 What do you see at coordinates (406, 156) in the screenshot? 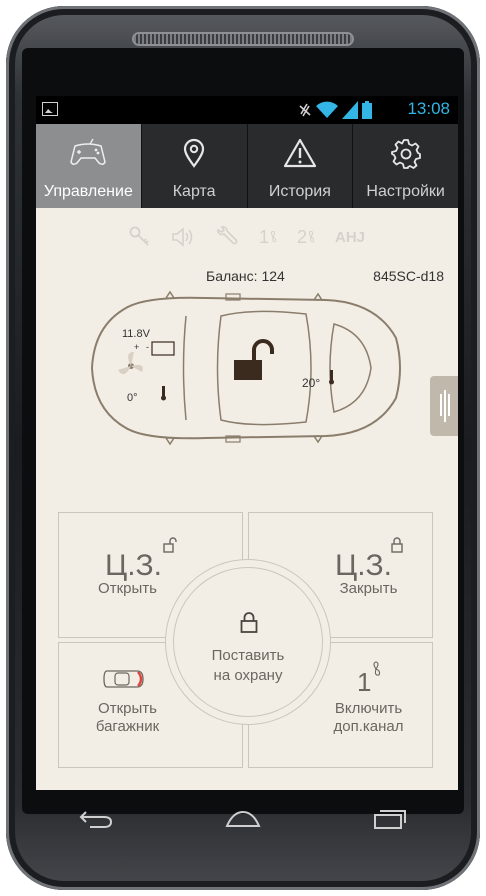
I see `gear-icon` at bounding box center [406, 156].